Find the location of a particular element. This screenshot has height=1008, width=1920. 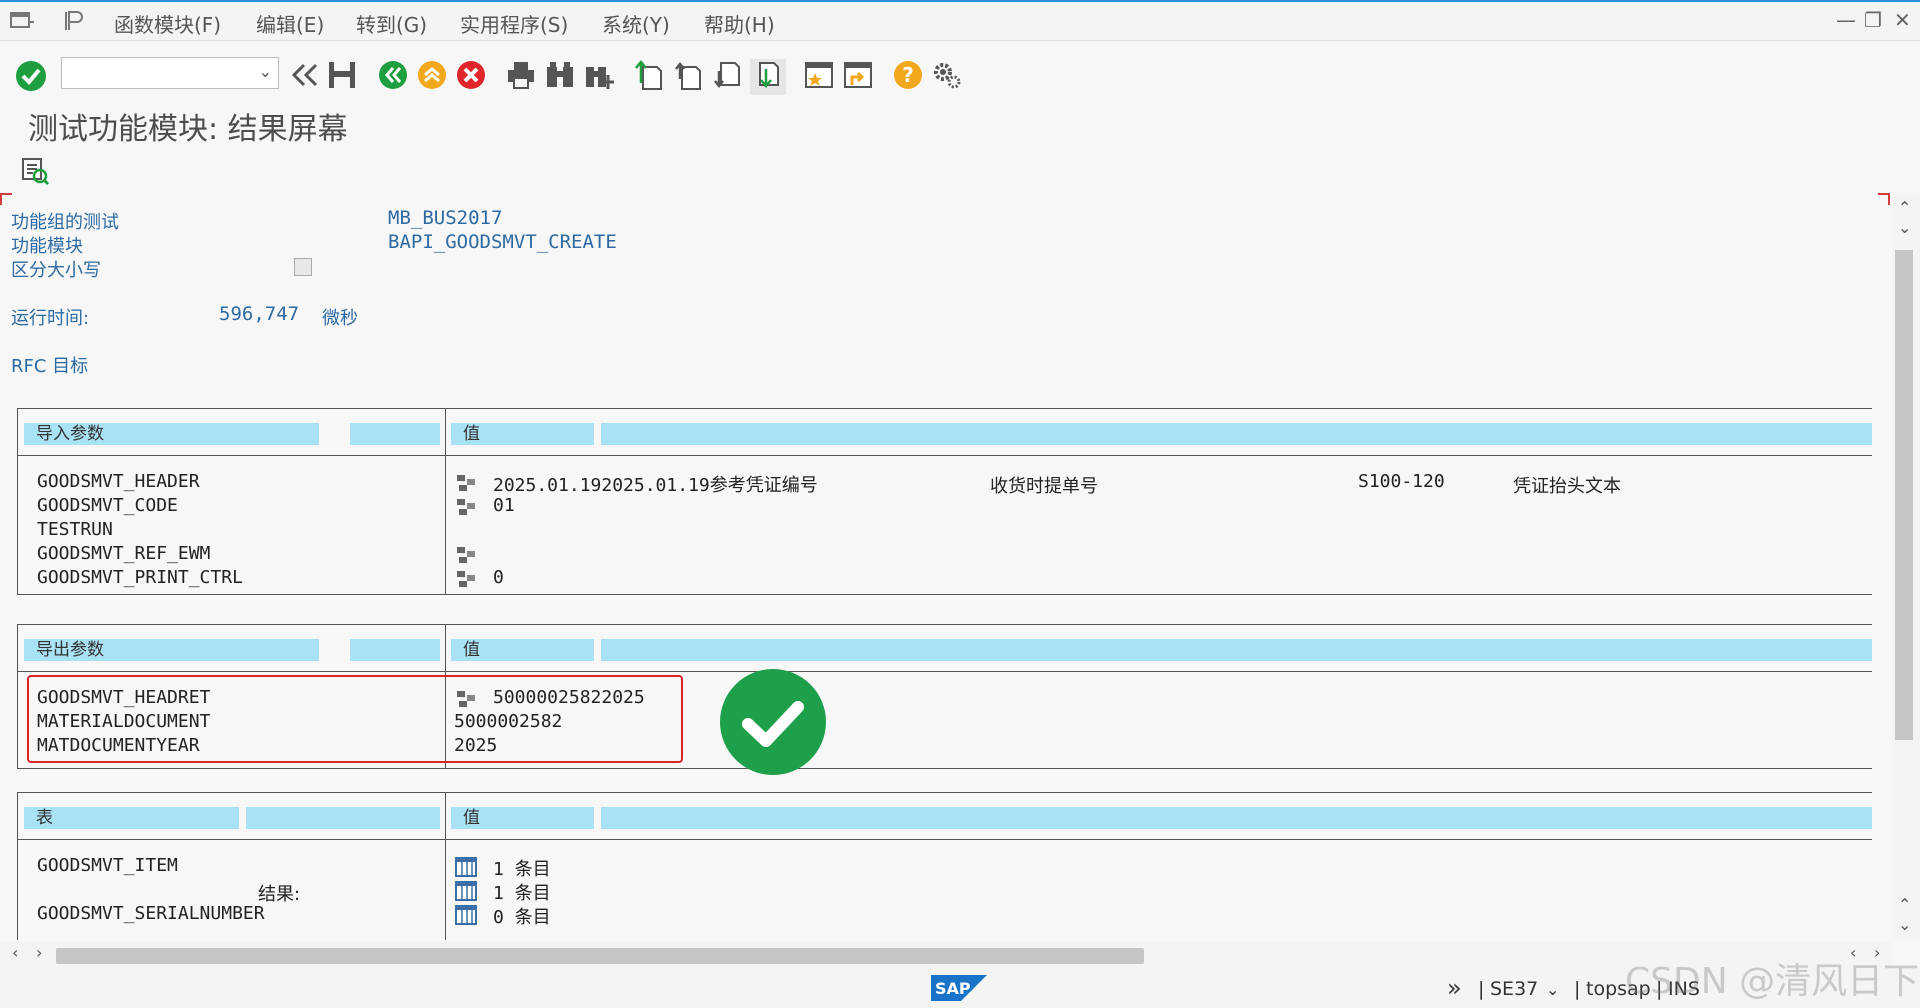

minimize-icon: — is located at coordinates (1846, 20).